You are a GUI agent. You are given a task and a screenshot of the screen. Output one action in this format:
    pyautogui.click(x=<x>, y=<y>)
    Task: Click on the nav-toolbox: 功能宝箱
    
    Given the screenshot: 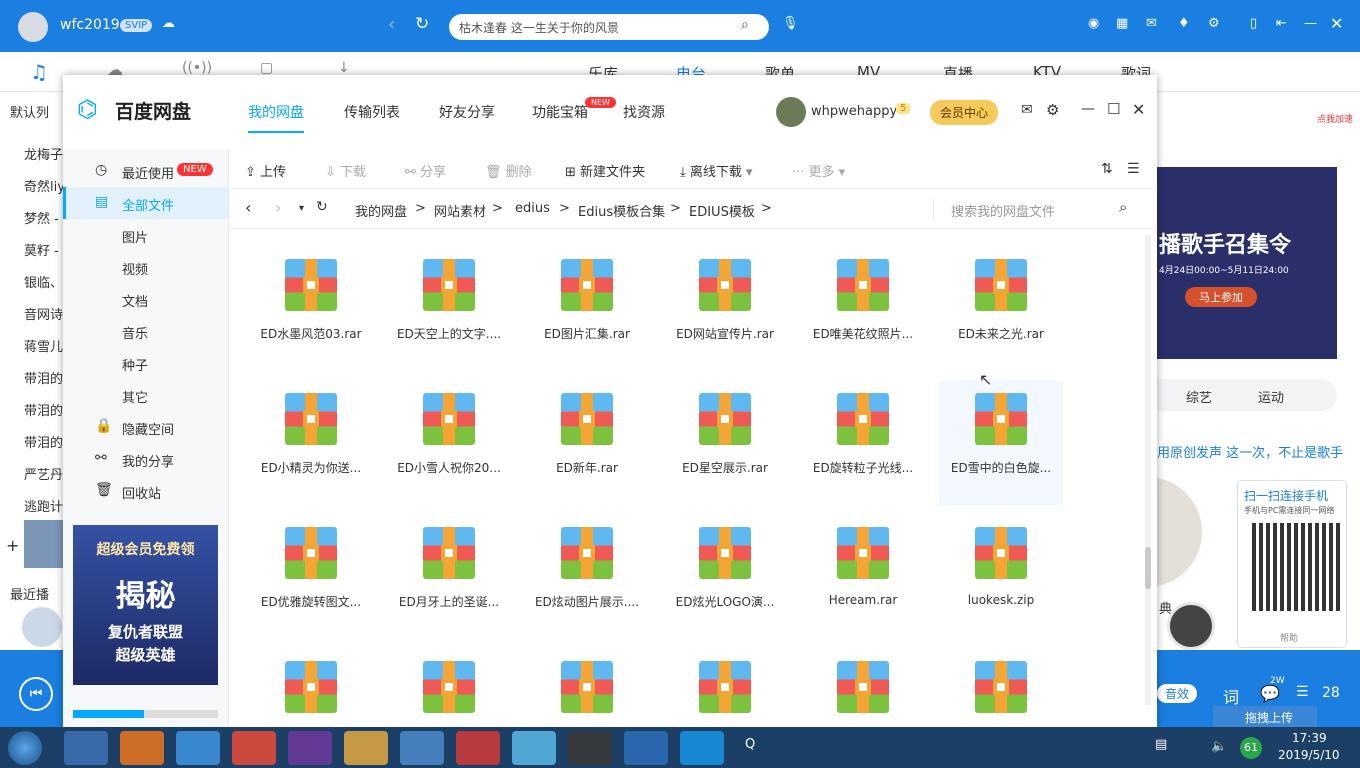 What is the action you would take?
    pyautogui.click(x=560, y=112)
    